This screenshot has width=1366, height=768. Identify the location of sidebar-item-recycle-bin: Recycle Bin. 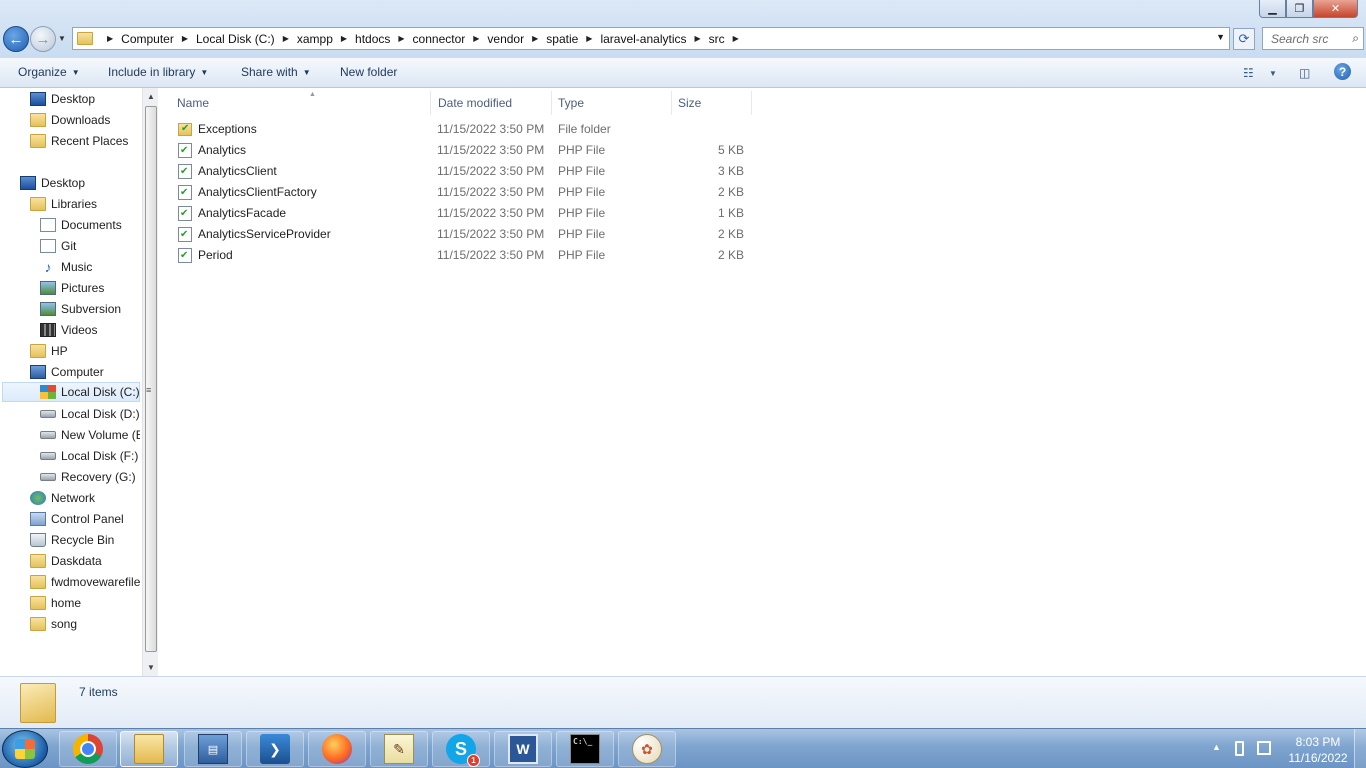
(72, 540).